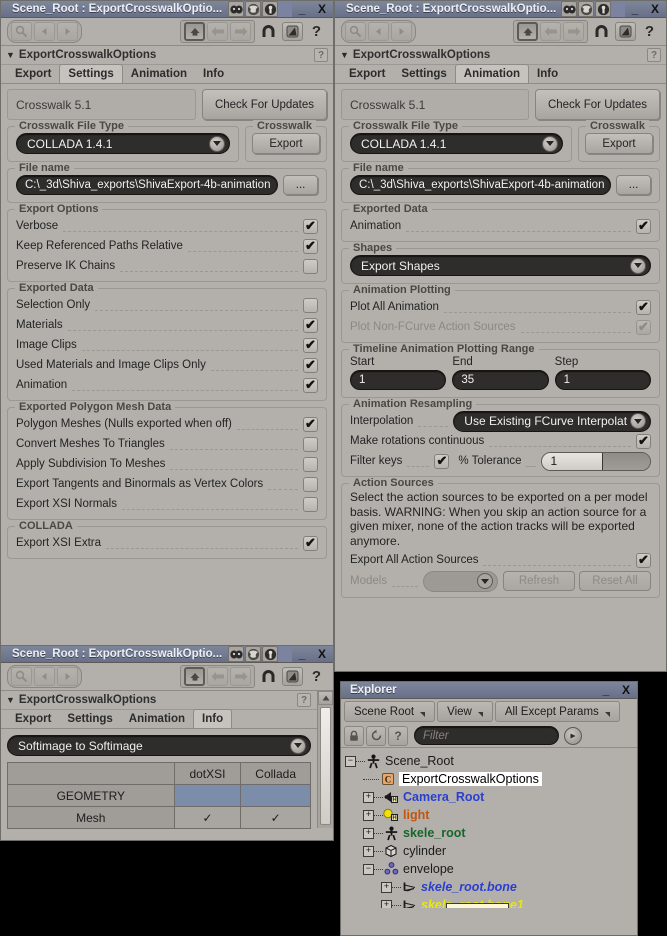  I want to click on checkbox-export-all-action-sources, so click(643, 560).